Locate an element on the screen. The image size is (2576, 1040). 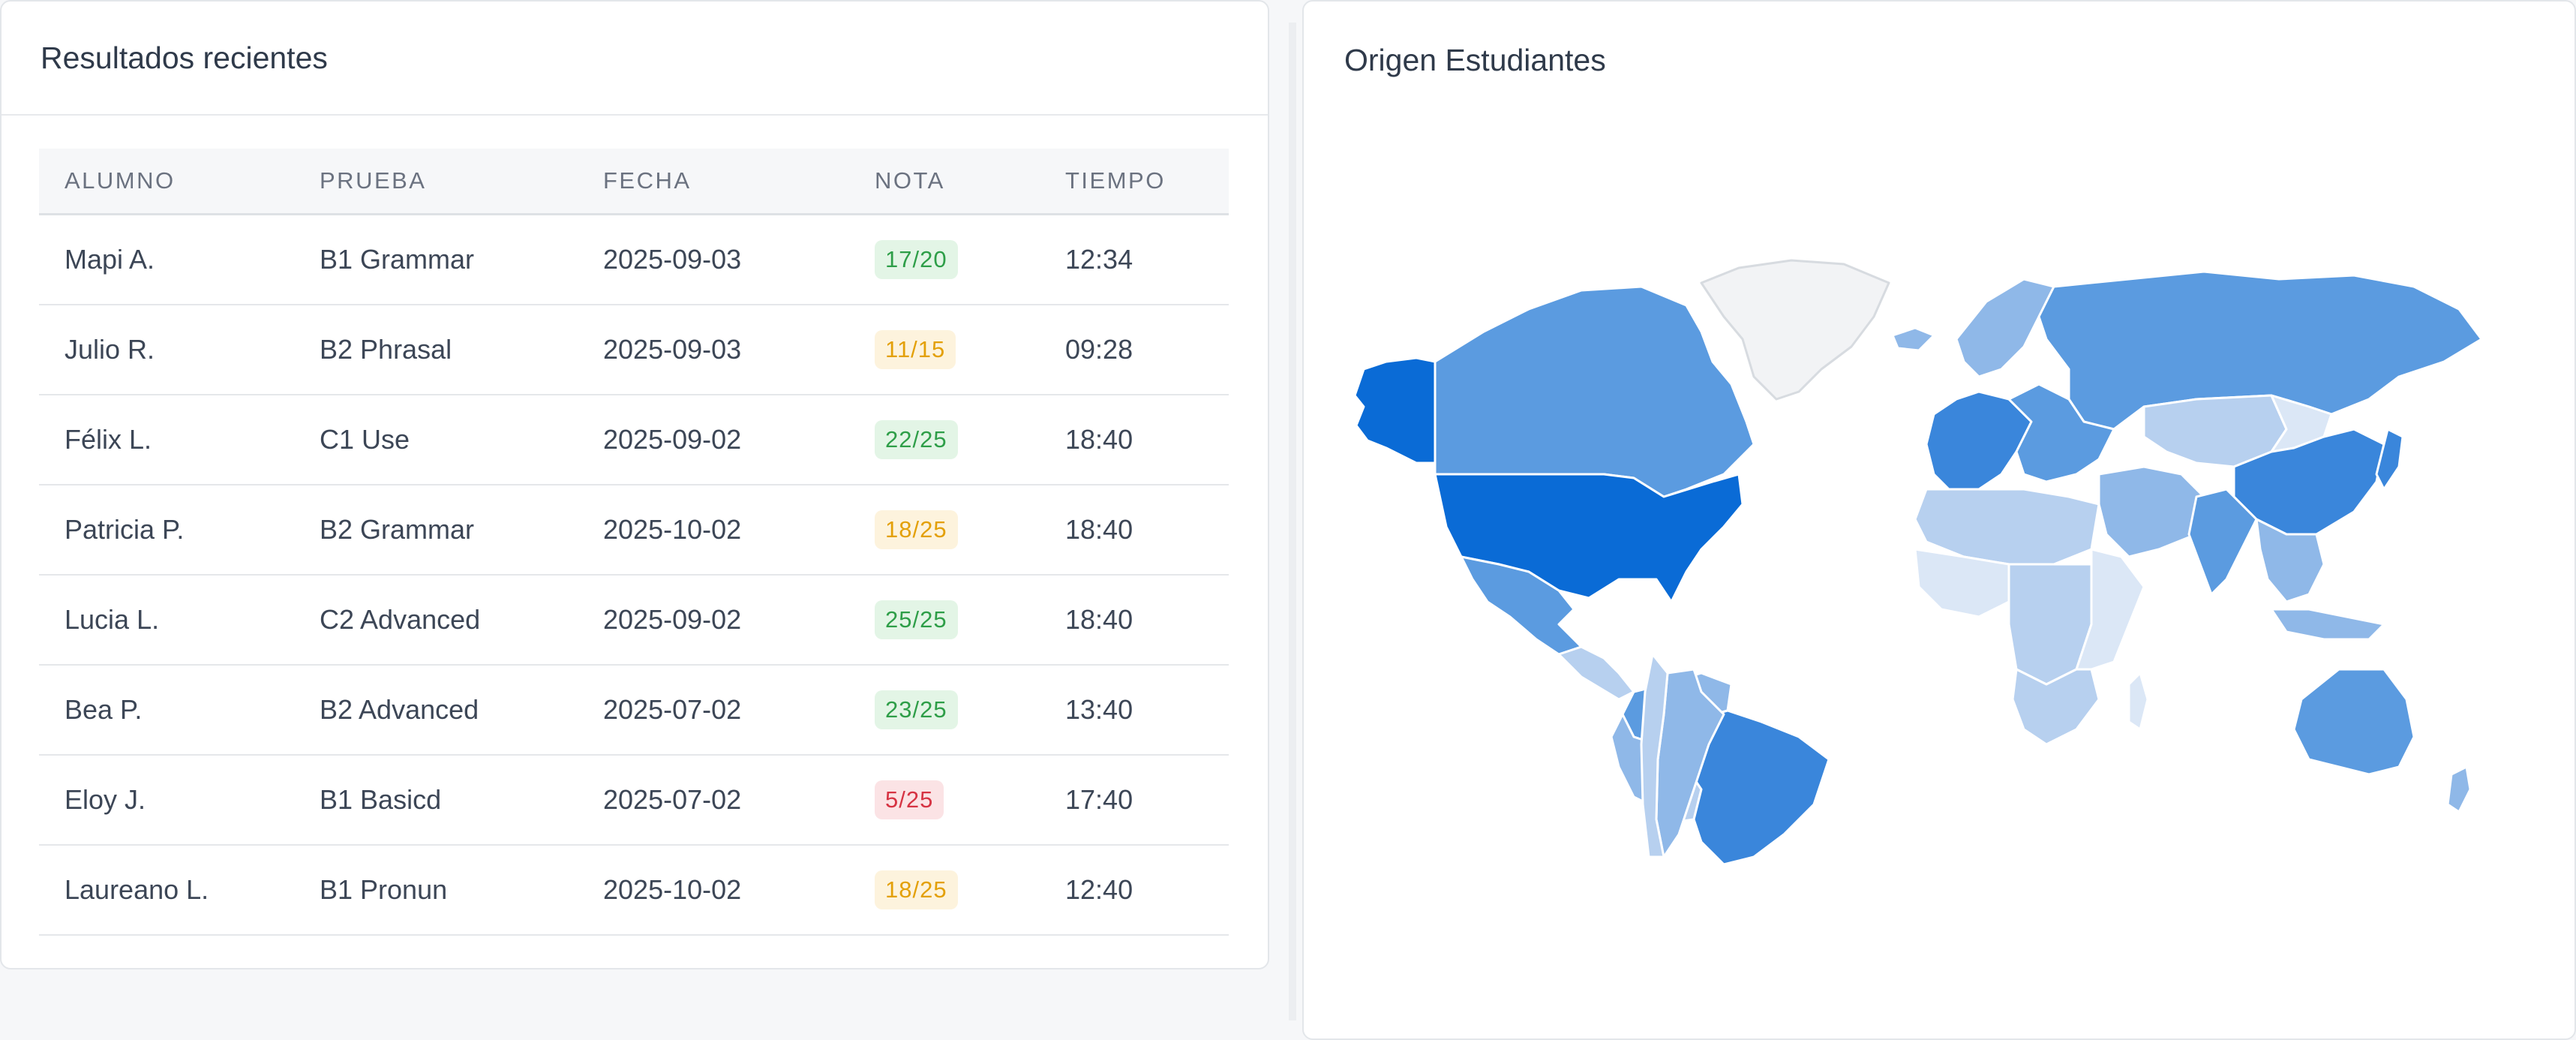
student-origin-title: Origen Estudiantes is located at coordinates (1475, 59).